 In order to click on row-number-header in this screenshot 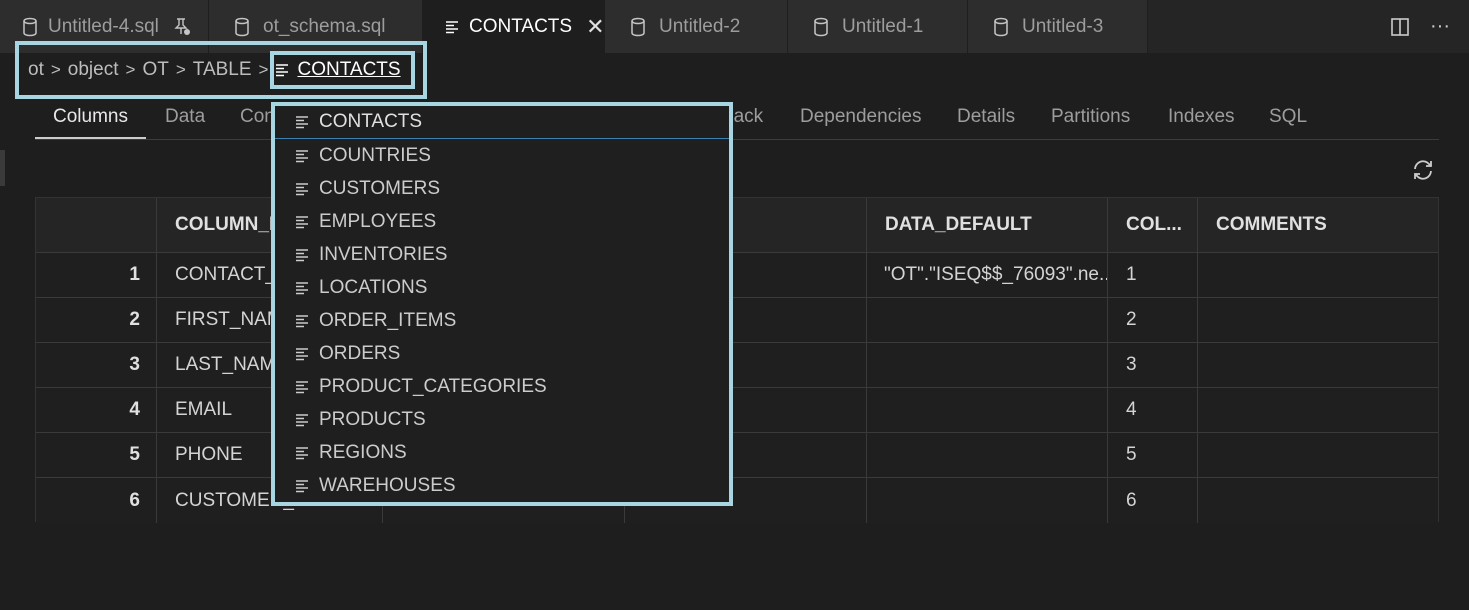, I will do `click(96, 225)`.